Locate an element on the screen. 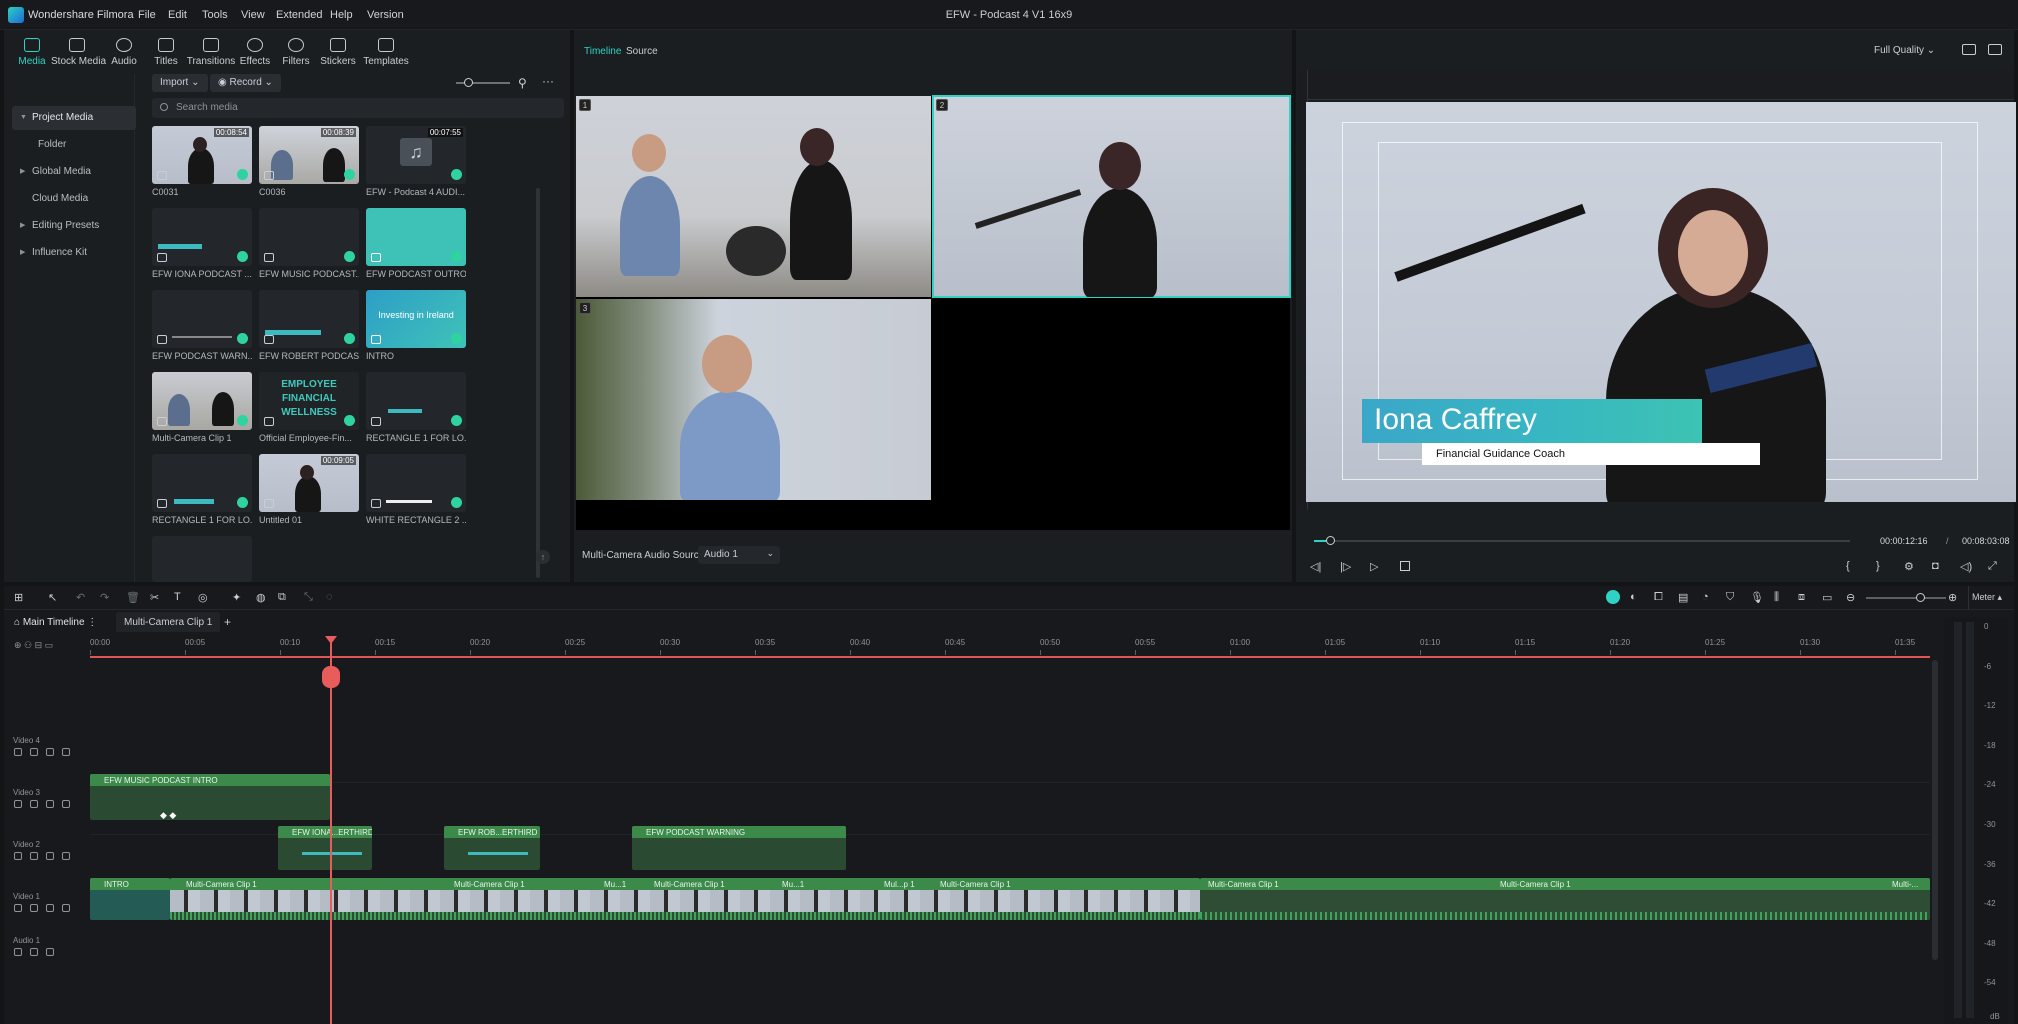 Image resolution: width=2018 pixels, height=1024 pixels. mark-in-icon: { is located at coordinates (1848, 566).